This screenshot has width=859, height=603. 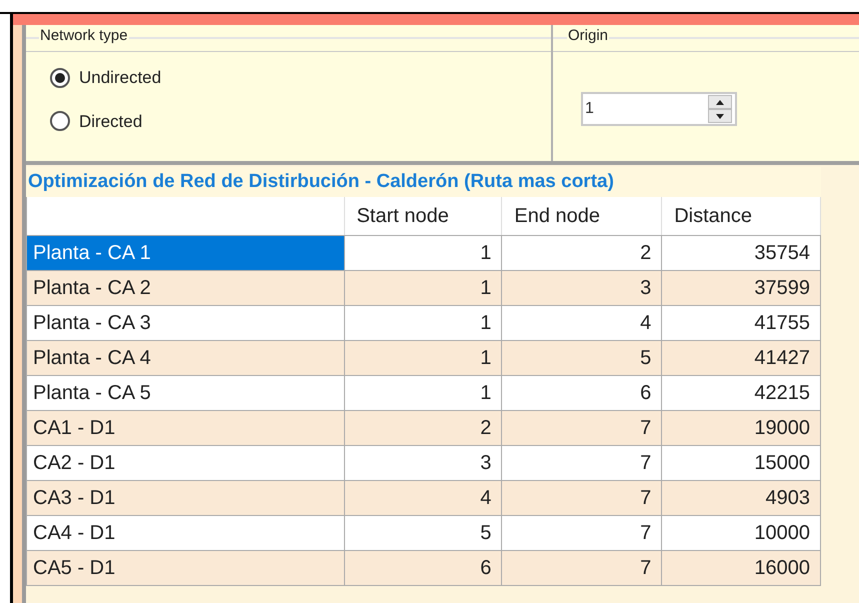 I want to click on table-cell: 16000, so click(x=742, y=568).